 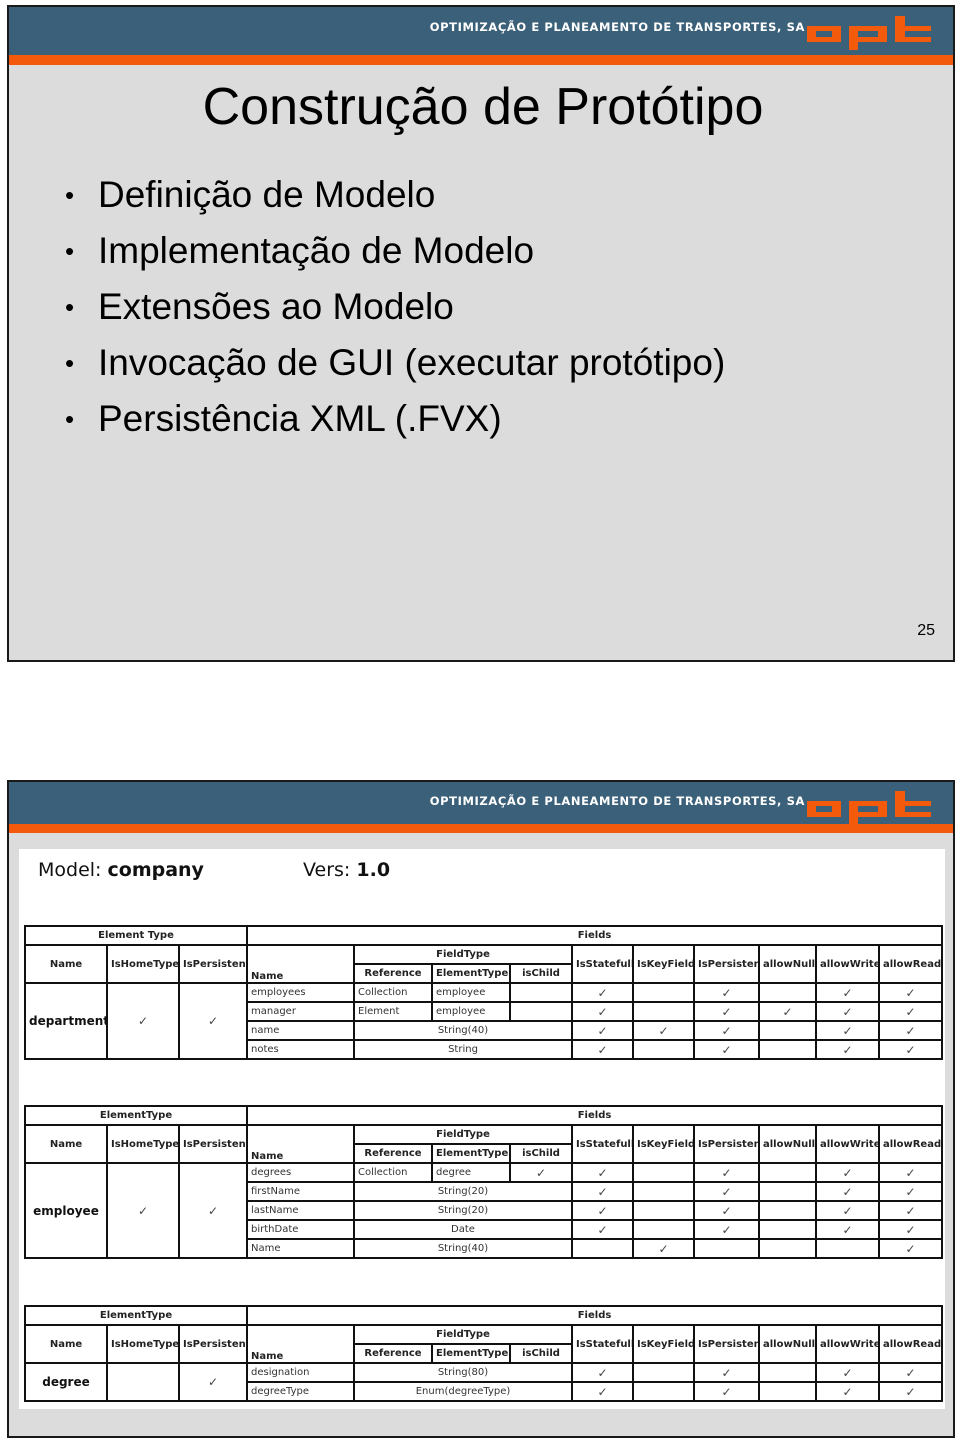 I want to click on model-heading: Model: company, so click(x=121, y=870).